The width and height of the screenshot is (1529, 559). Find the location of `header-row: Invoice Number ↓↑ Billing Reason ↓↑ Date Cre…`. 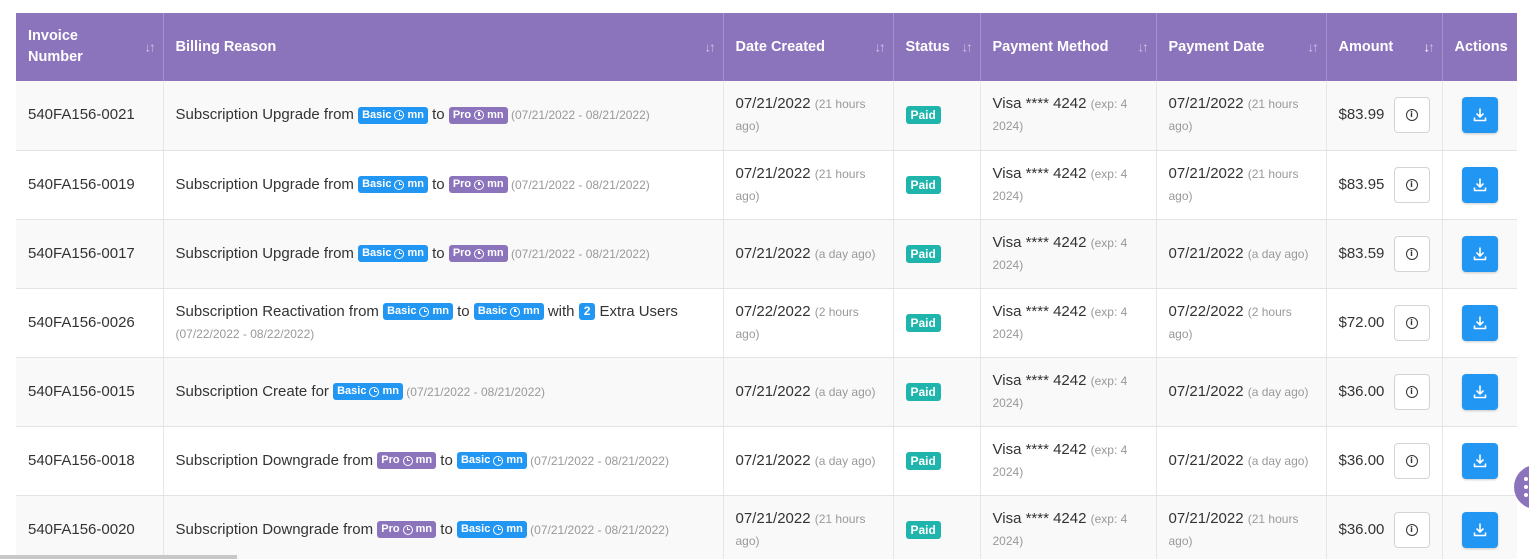

header-row: Invoice Number ↓↑ Billing Reason ↓↑ Date Cre… is located at coordinates (766, 47).